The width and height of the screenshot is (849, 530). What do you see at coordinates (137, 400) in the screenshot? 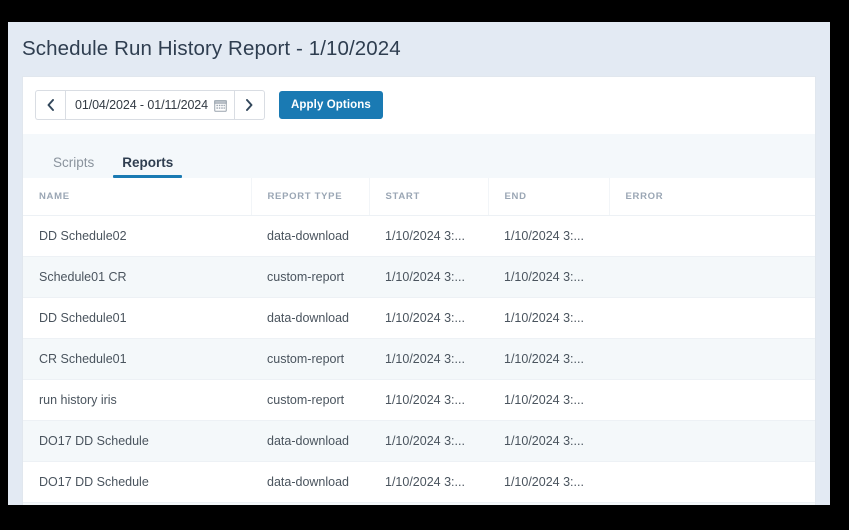
I see `cell-name: run history iris` at bounding box center [137, 400].